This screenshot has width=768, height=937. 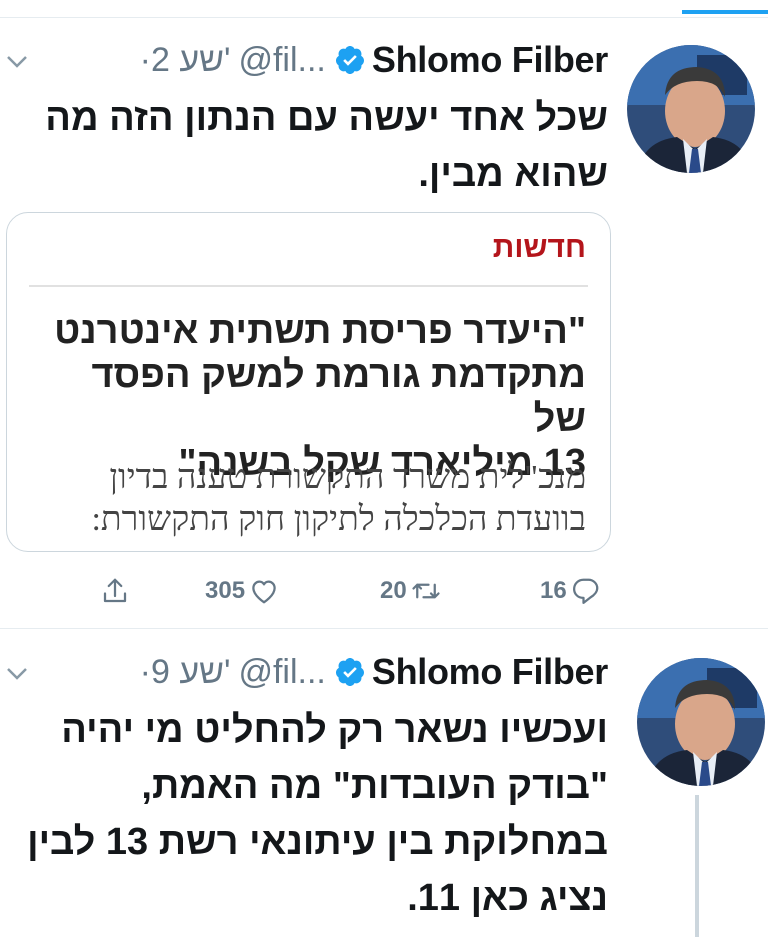 I want to click on top-divider, so click(x=384, y=17).